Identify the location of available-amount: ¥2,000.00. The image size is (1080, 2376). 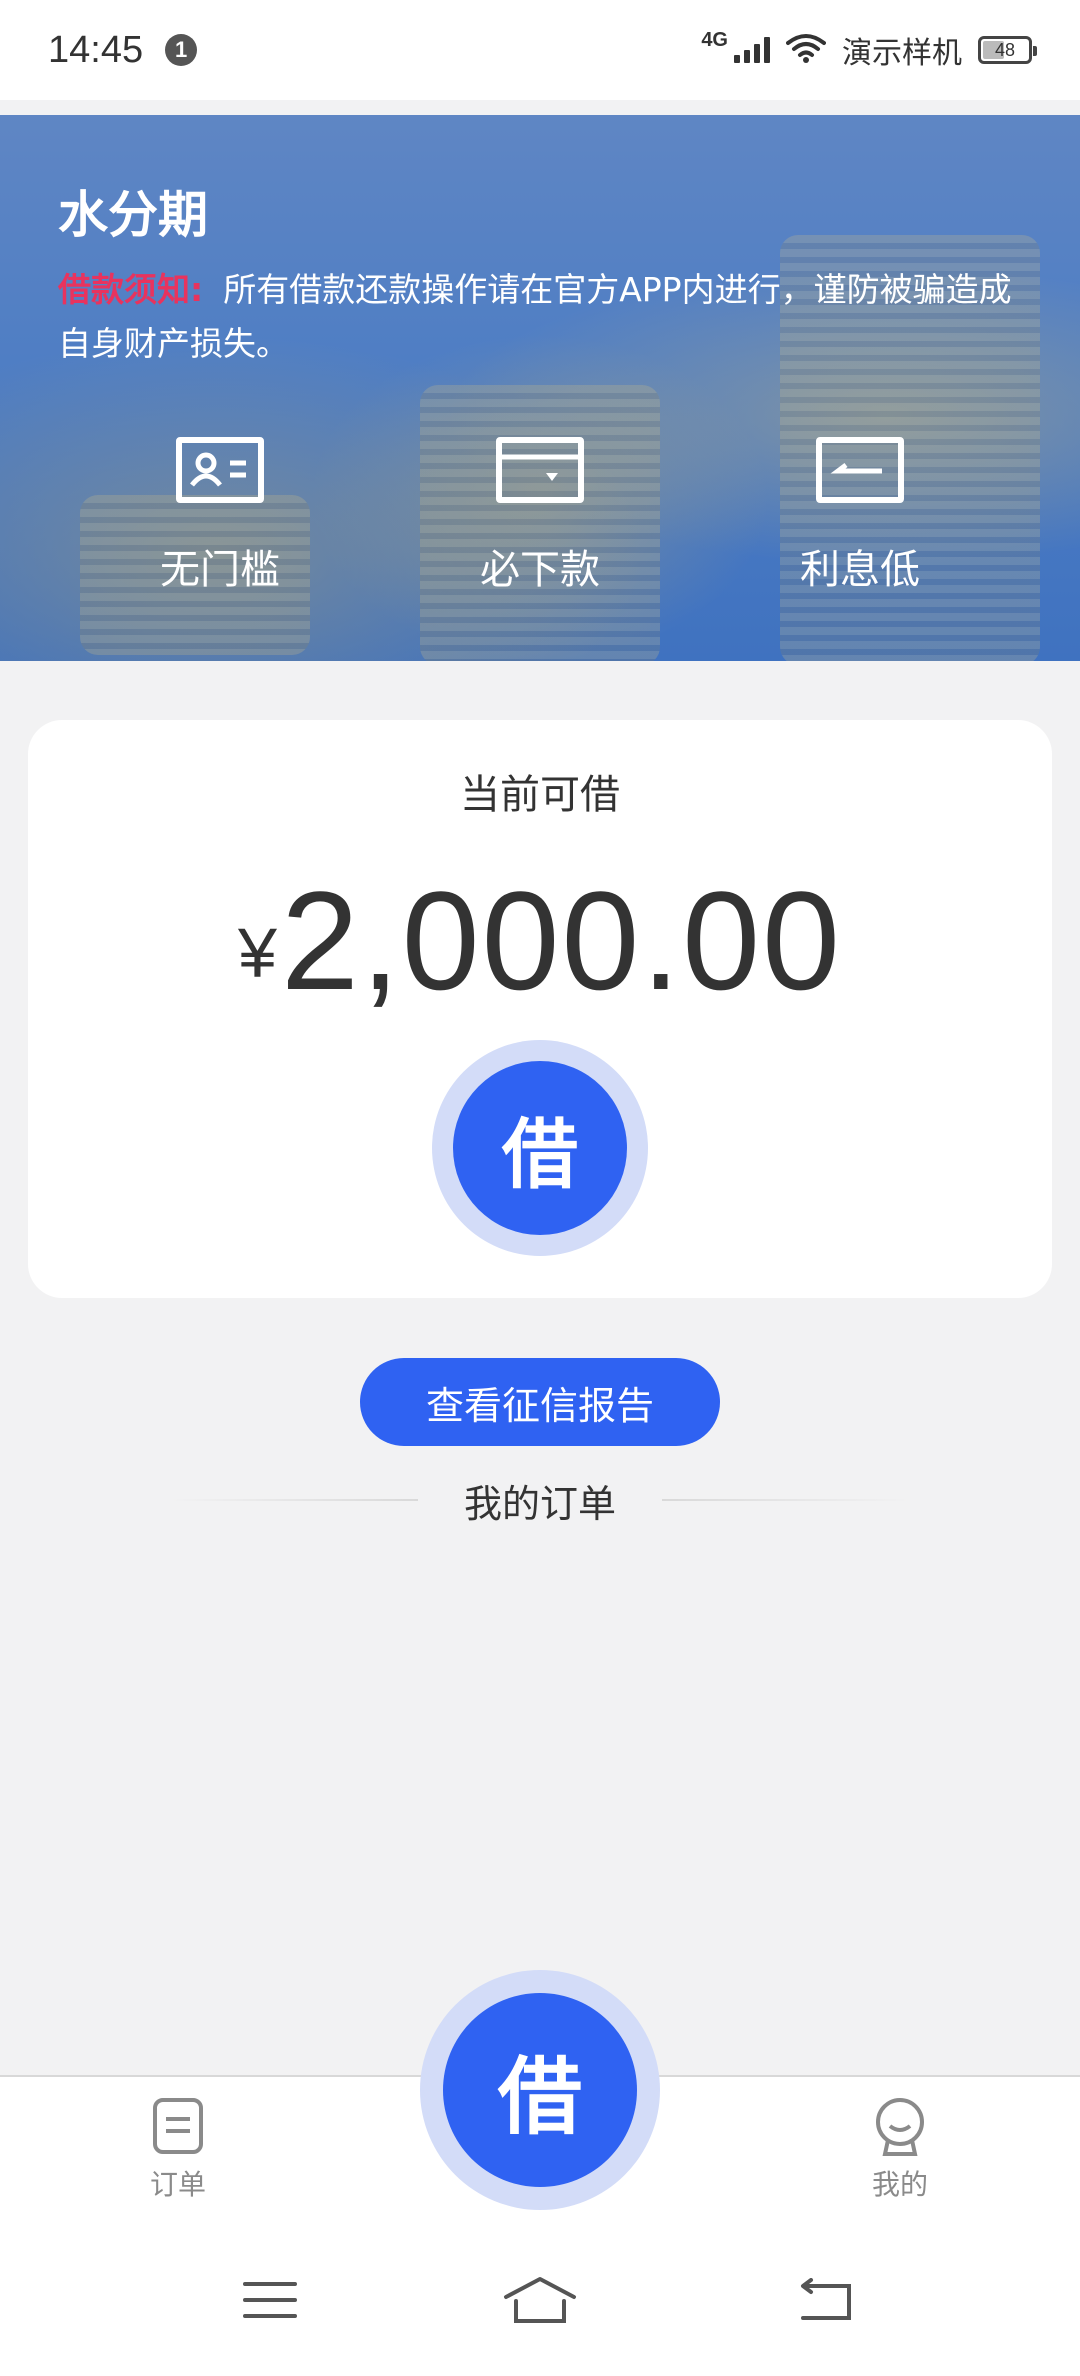
(540, 941).